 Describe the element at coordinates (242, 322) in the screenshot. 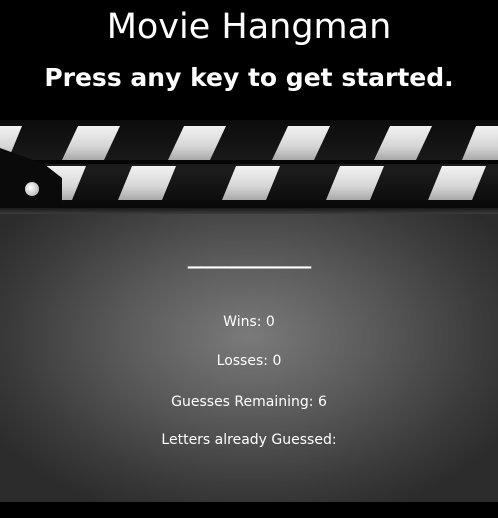

I see `wins-label: Wins:` at that location.